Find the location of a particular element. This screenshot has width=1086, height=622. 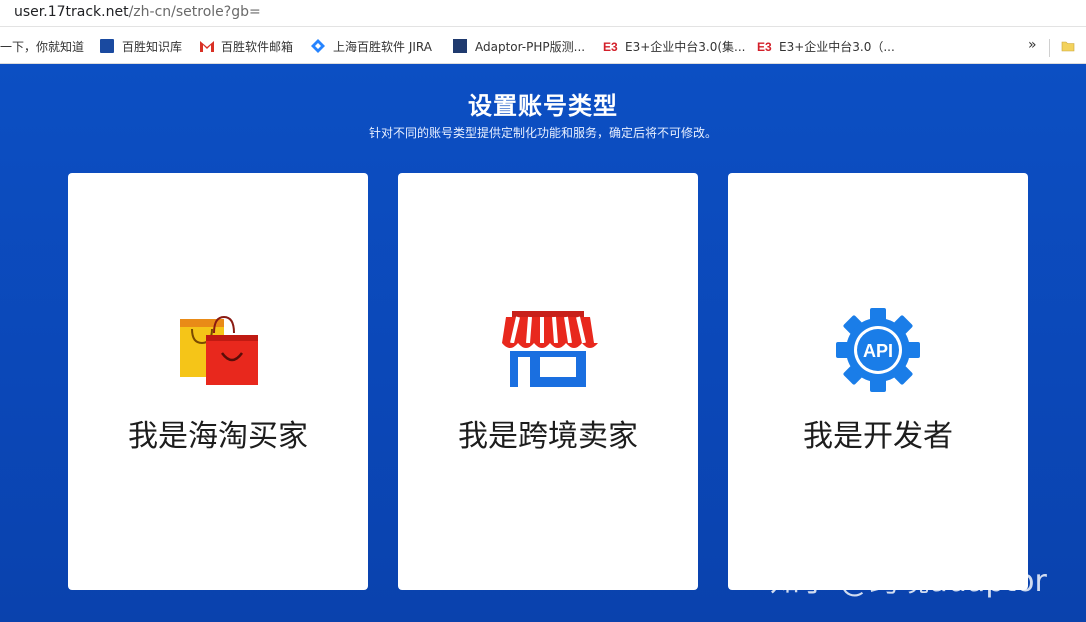

divider is located at coordinates (1049, 48).